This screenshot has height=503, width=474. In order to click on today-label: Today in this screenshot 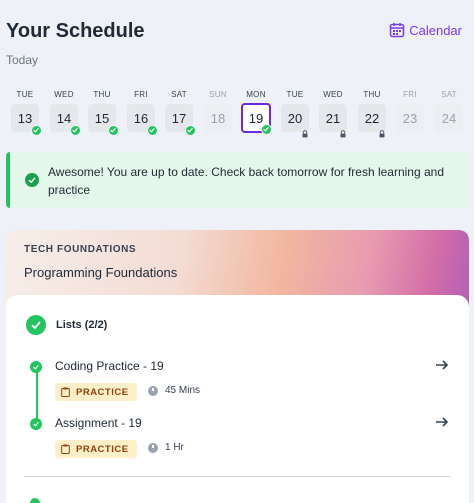, I will do `click(22, 60)`.